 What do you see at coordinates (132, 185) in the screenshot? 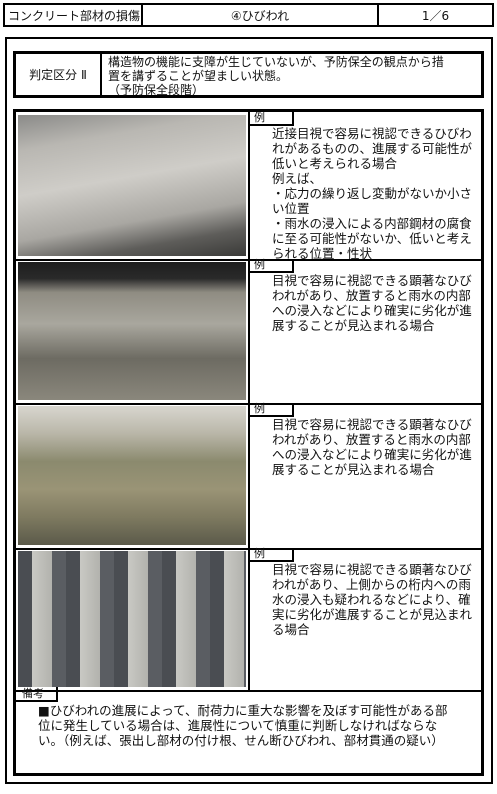
I see `photo-girder-underside-cracks` at bounding box center [132, 185].